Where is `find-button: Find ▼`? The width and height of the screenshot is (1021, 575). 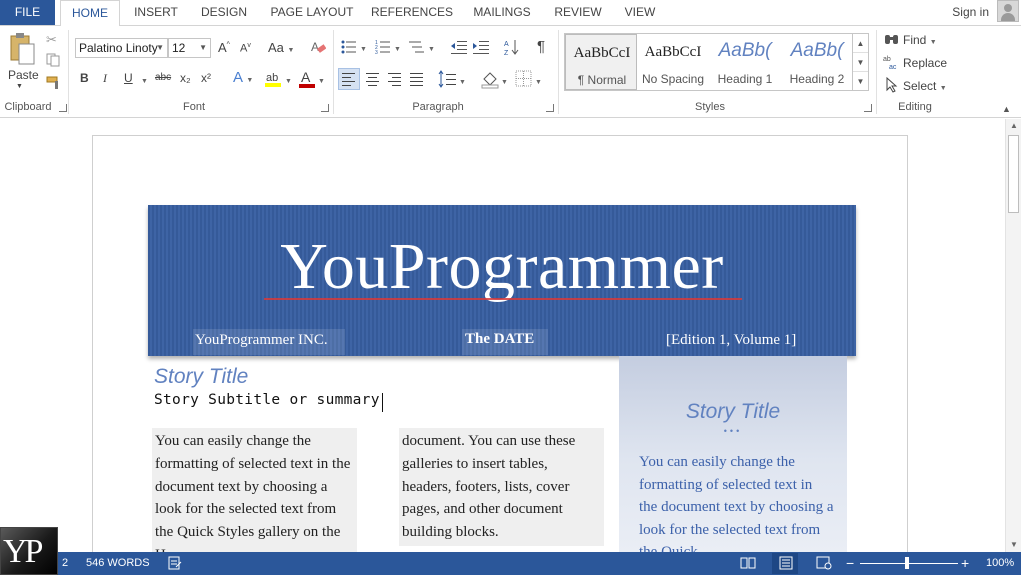
find-button: Find ▼ is located at coordinates (920, 40).